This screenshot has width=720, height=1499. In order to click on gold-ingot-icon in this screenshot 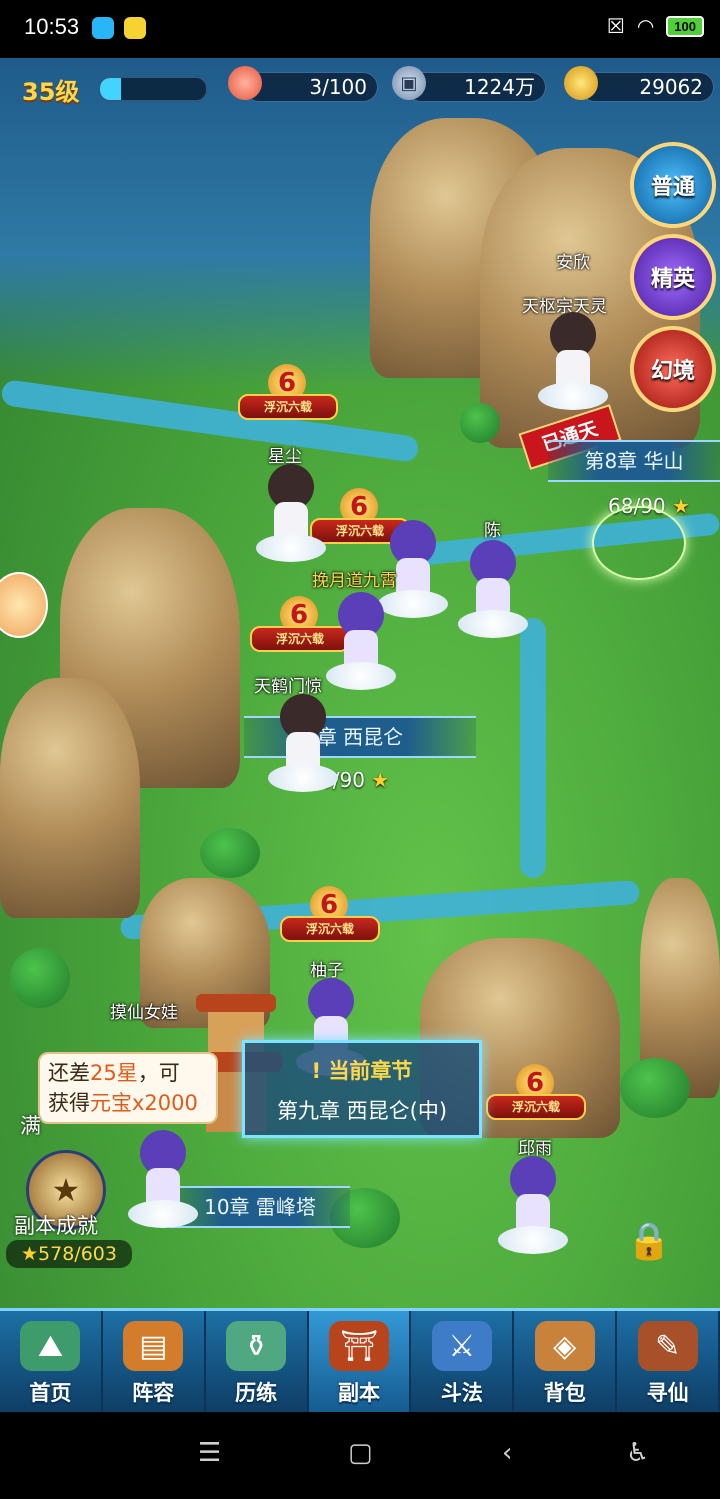, I will do `click(581, 83)`.